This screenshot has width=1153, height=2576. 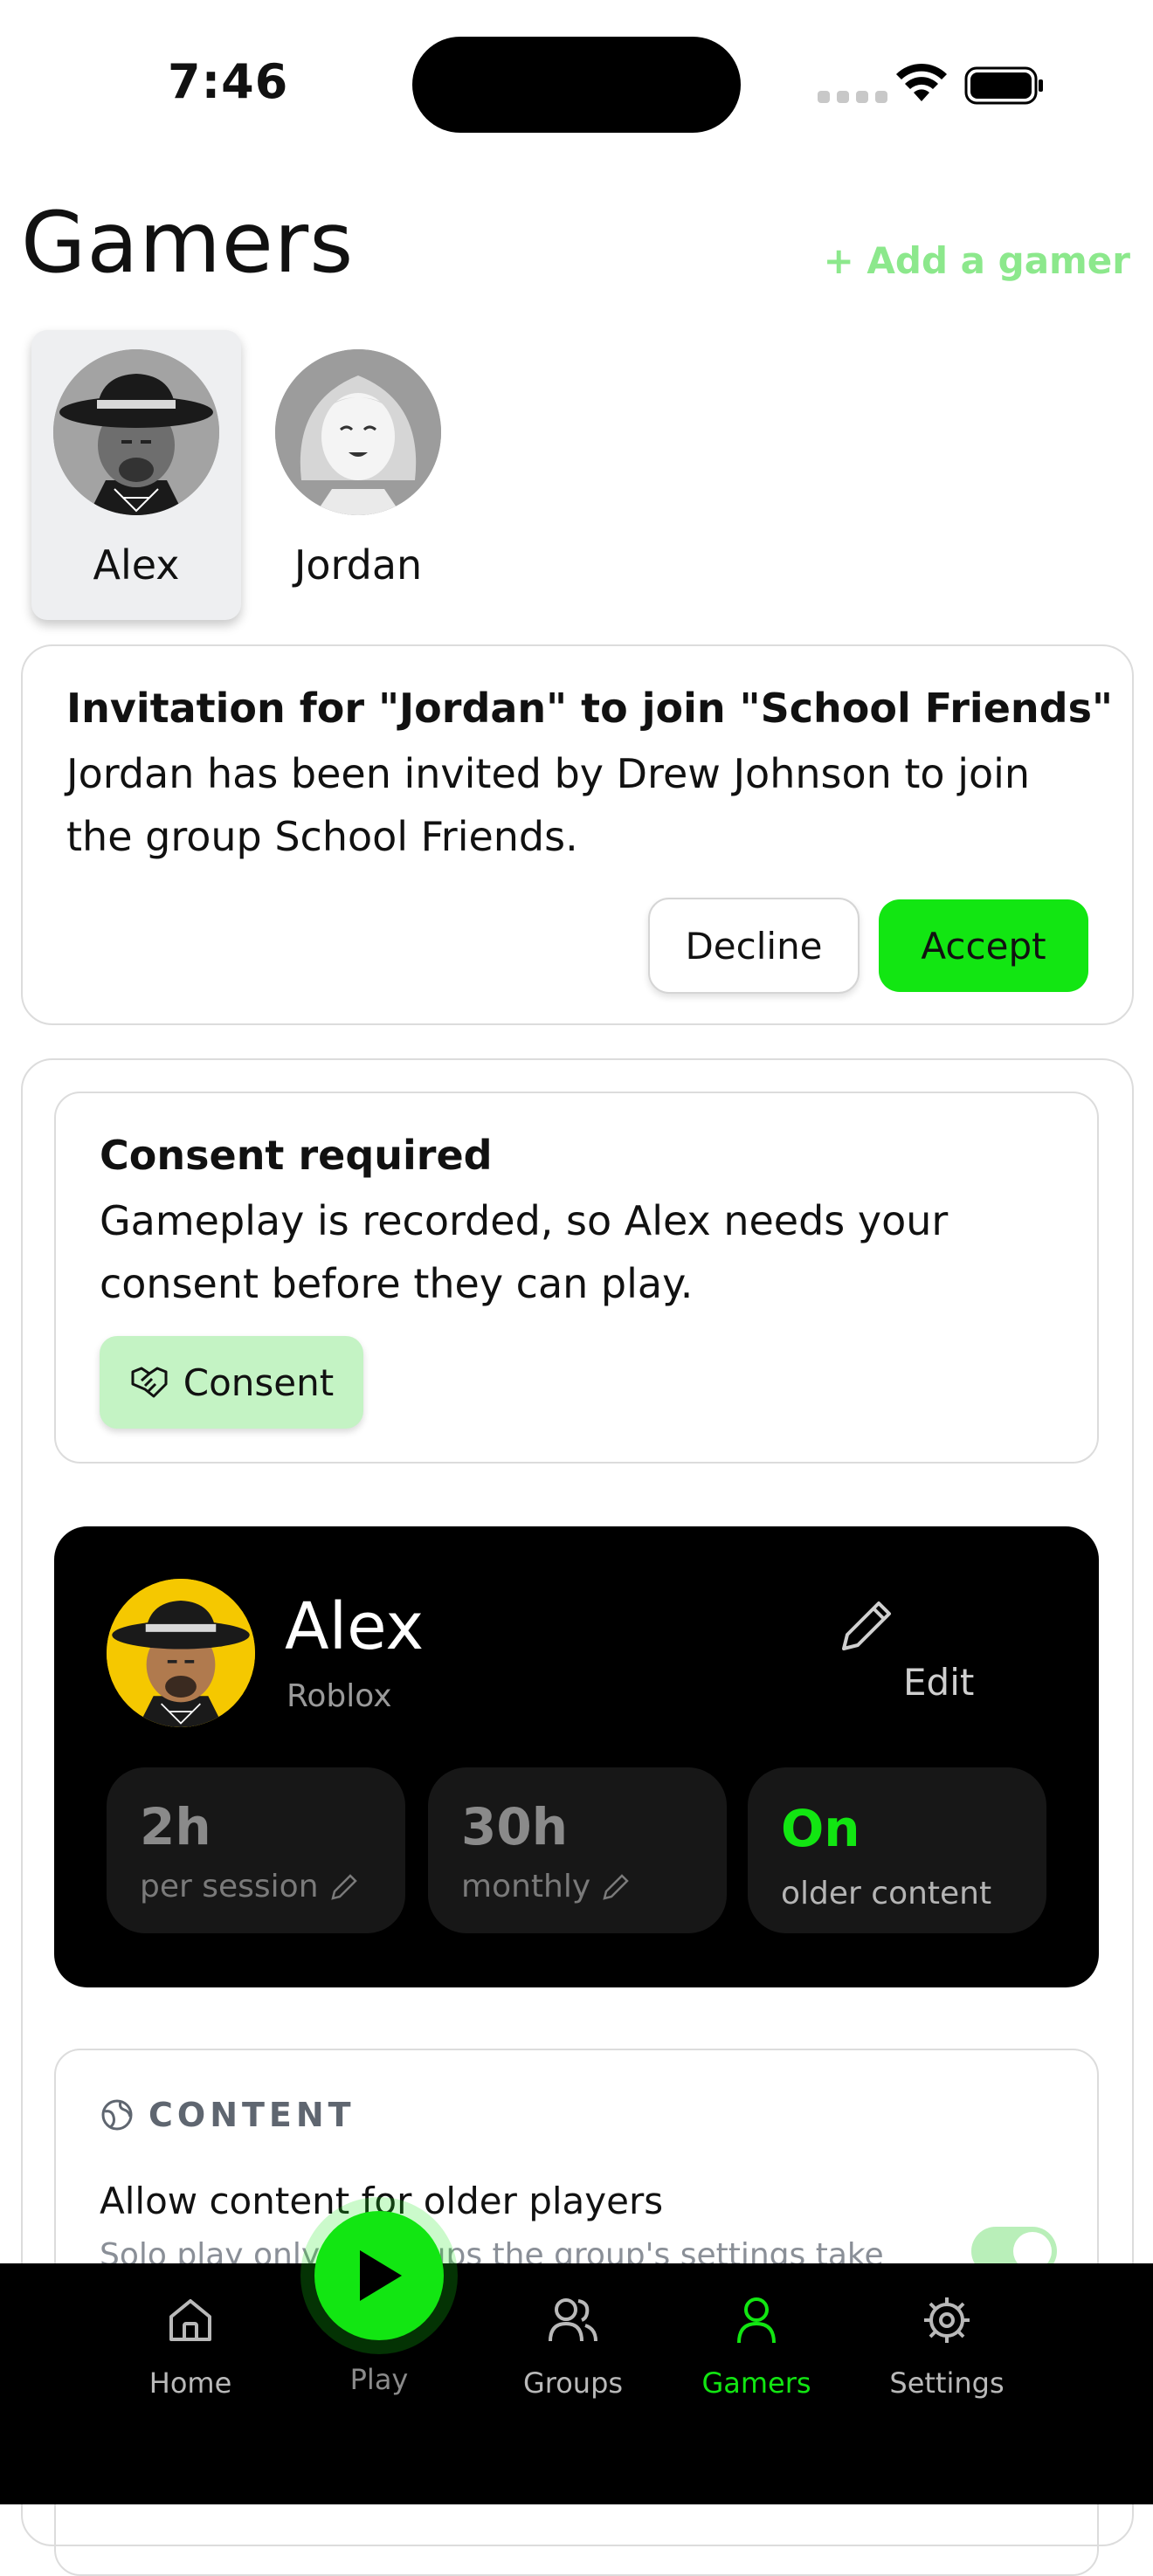 I want to click on consent-title: Consent required, so click(x=297, y=1155).